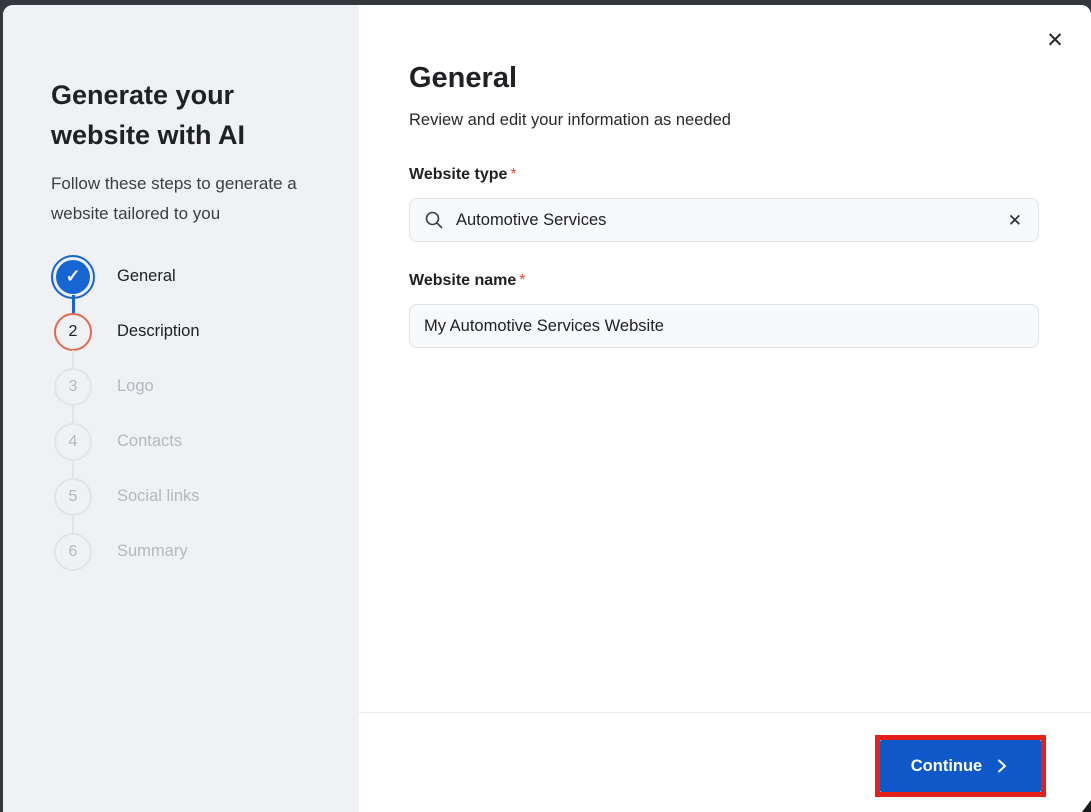 This screenshot has height=812, width=1091. I want to click on chevron-right-icon, so click(1002, 766).